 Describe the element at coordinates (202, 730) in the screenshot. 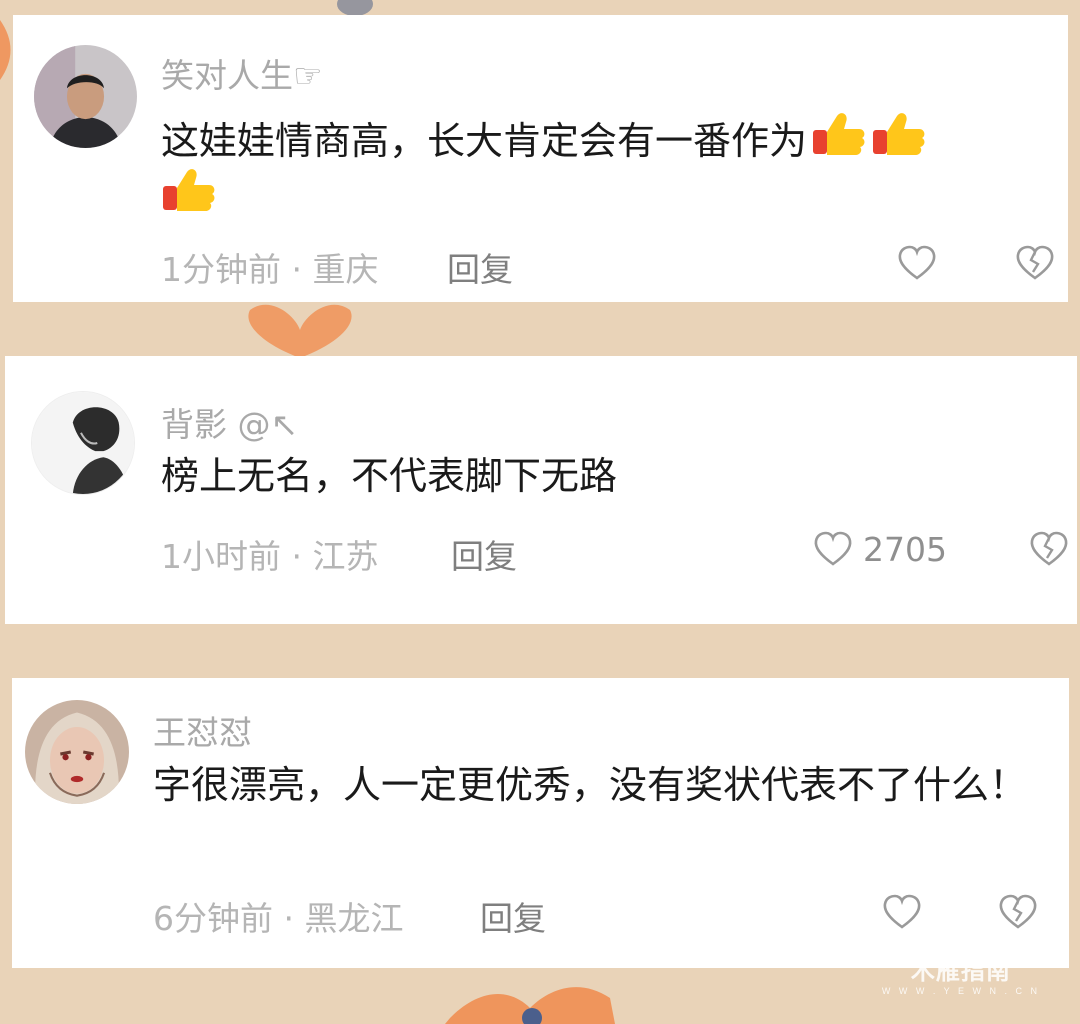

I see `username: 王怼怼` at that location.